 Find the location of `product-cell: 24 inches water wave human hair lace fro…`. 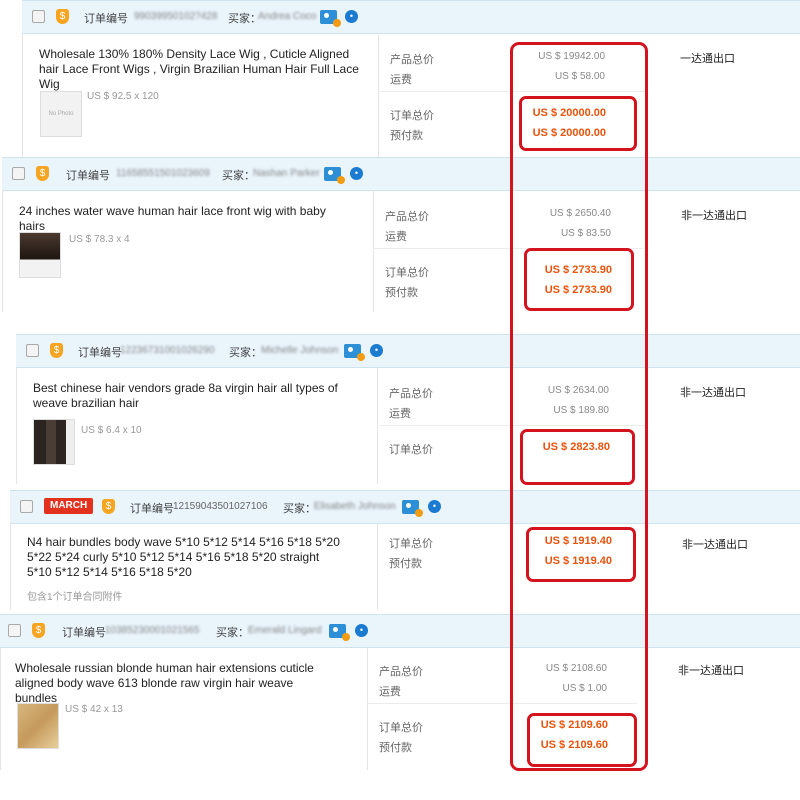

product-cell: 24 inches water wave human hair lace fro… is located at coordinates (188, 251).